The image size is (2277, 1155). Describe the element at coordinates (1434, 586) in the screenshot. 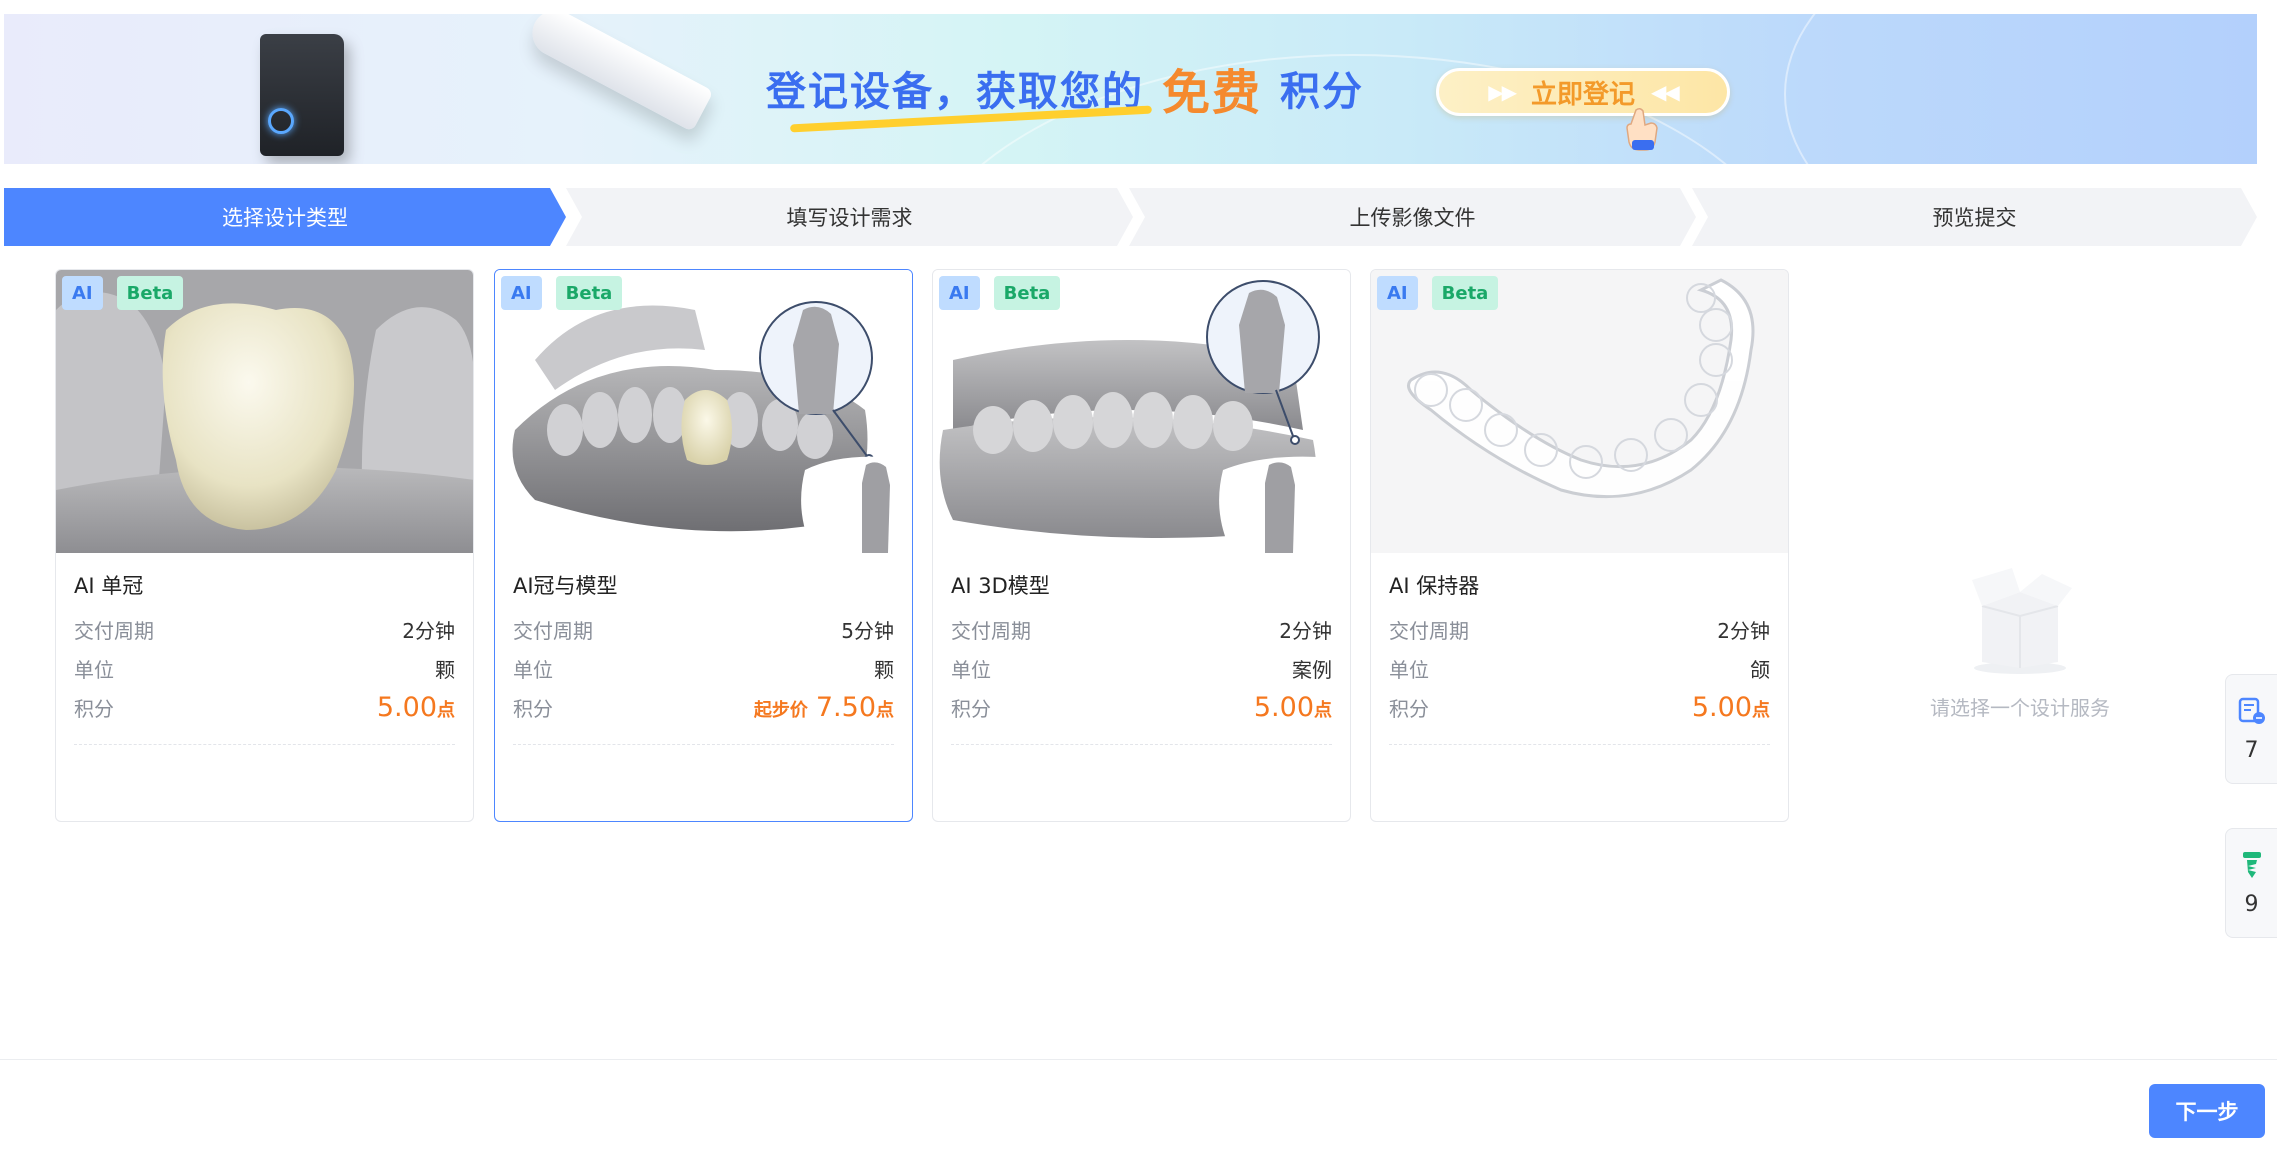

I see `card-title: AI 保持器` at that location.